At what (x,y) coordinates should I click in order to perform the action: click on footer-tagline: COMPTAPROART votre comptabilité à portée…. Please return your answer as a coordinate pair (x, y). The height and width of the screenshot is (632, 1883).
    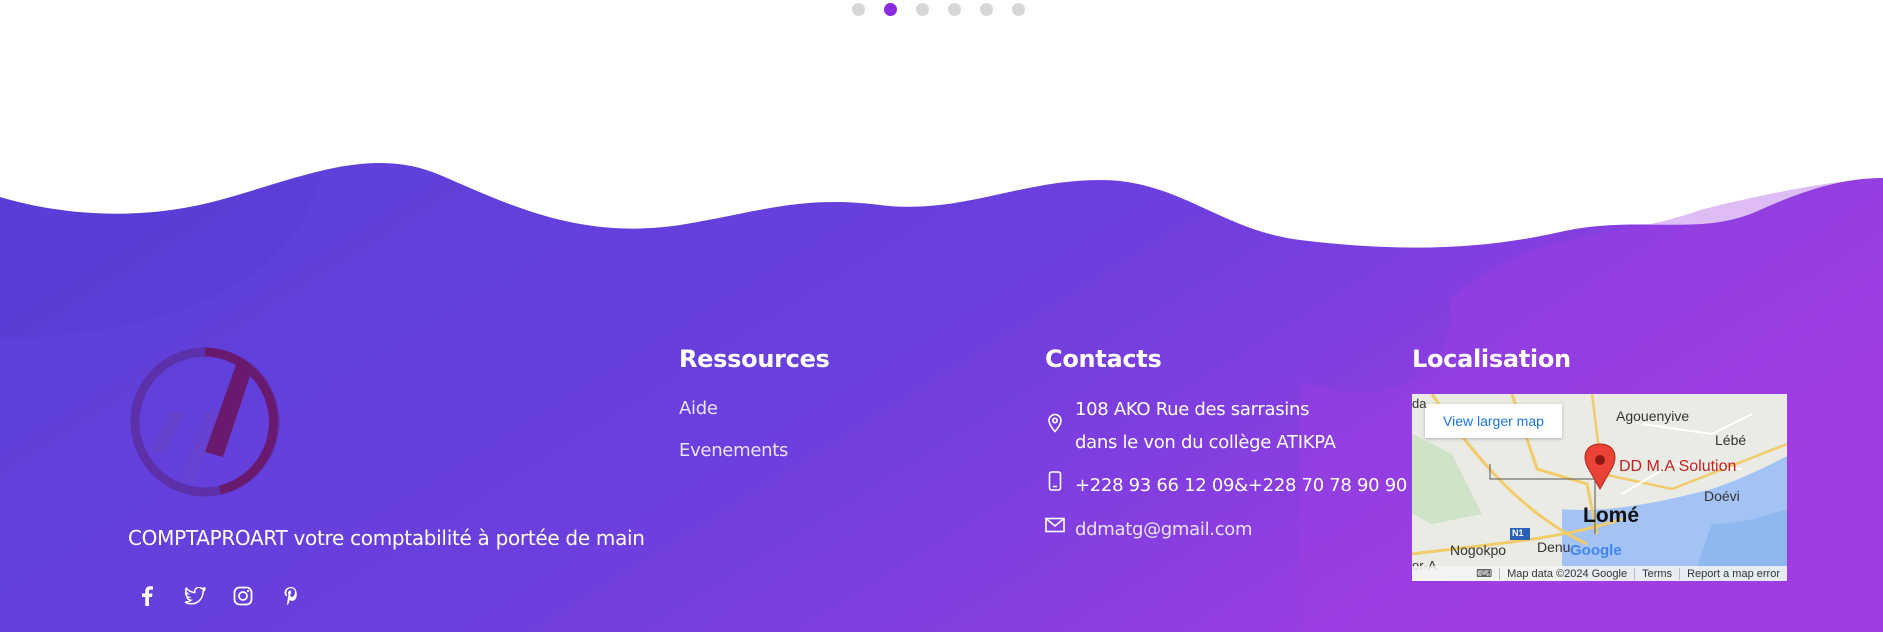
    Looking at the image, I should click on (386, 538).